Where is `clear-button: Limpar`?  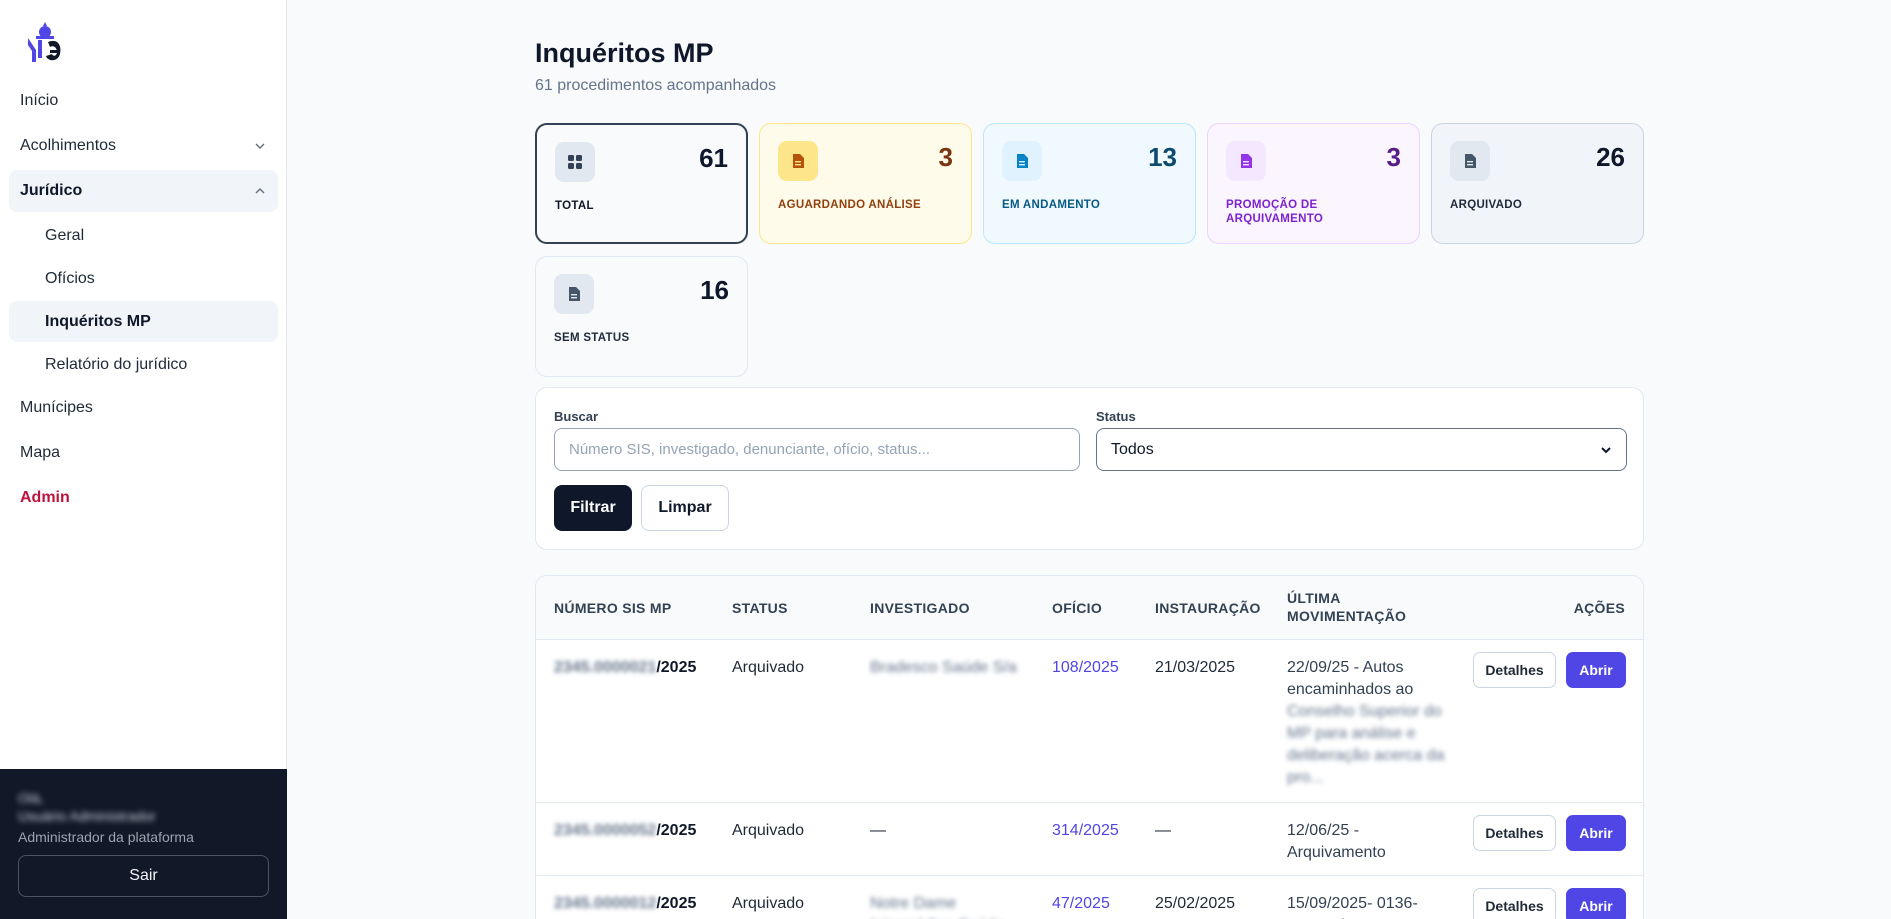
clear-button: Limpar is located at coordinates (685, 508).